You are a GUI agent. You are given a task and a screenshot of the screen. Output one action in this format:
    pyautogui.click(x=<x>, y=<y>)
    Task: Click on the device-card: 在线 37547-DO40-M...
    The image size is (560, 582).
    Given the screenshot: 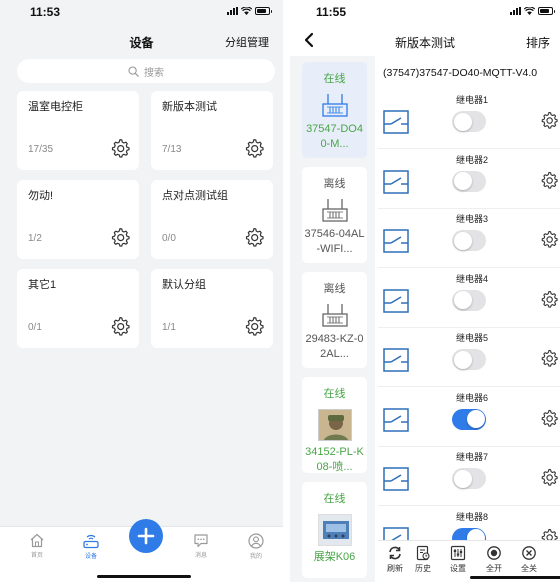 What is the action you would take?
    pyautogui.click(x=334, y=110)
    